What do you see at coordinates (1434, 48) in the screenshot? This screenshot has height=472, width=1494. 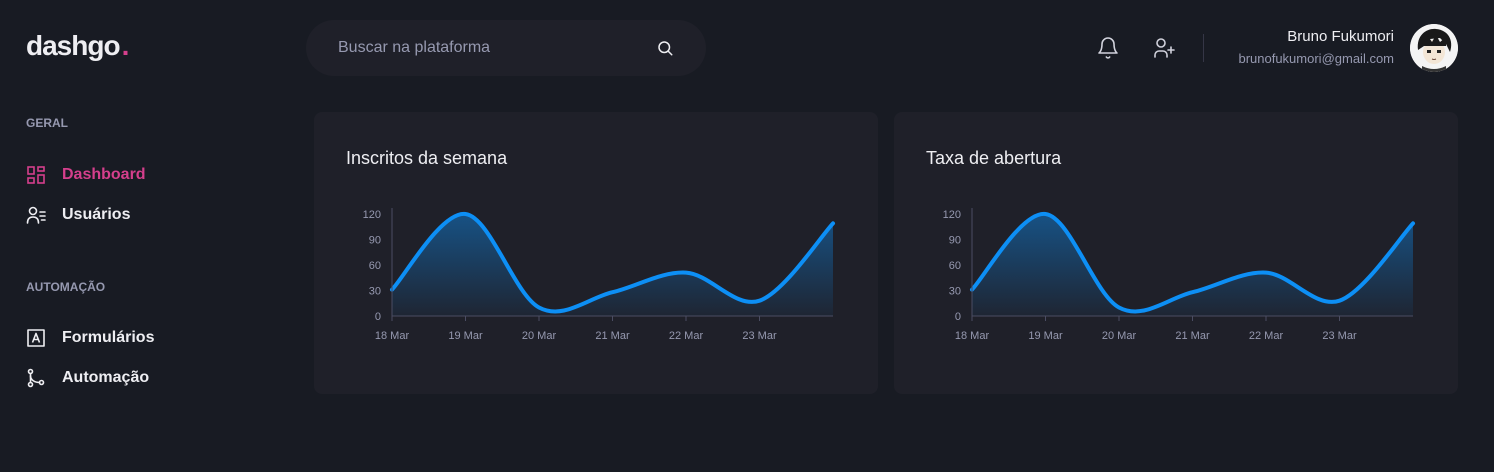 I see `avatar` at bounding box center [1434, 48].